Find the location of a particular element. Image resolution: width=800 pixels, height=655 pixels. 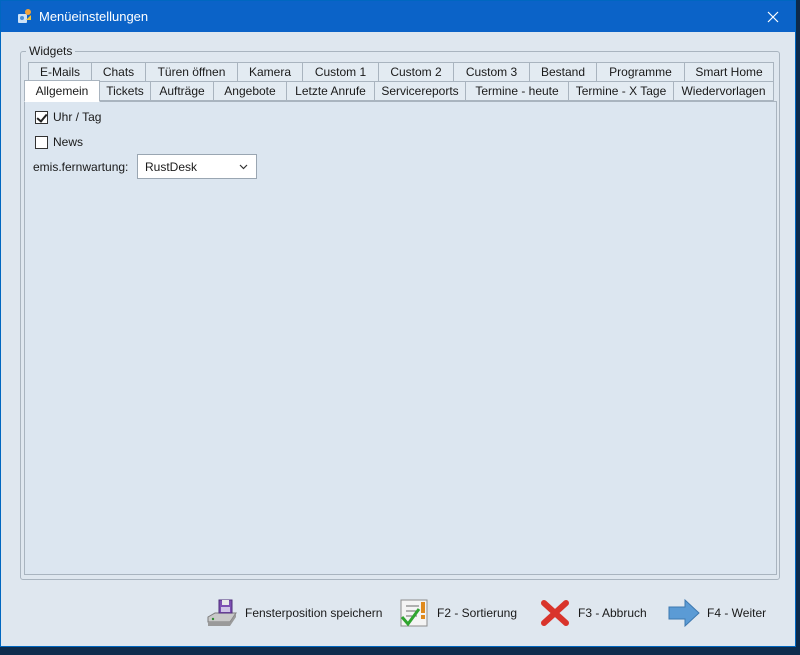

floppy-drive-icon is located at coordinates (222, 612).